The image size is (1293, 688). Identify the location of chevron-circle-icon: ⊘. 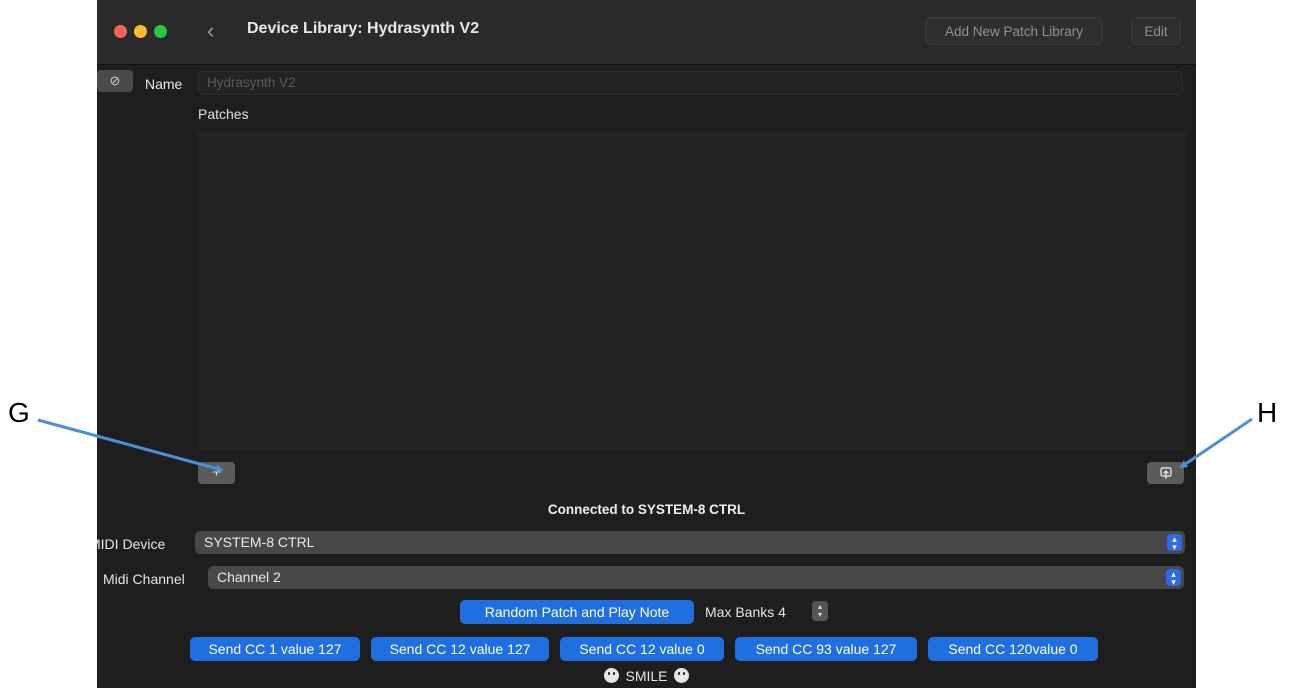
(115, 80).